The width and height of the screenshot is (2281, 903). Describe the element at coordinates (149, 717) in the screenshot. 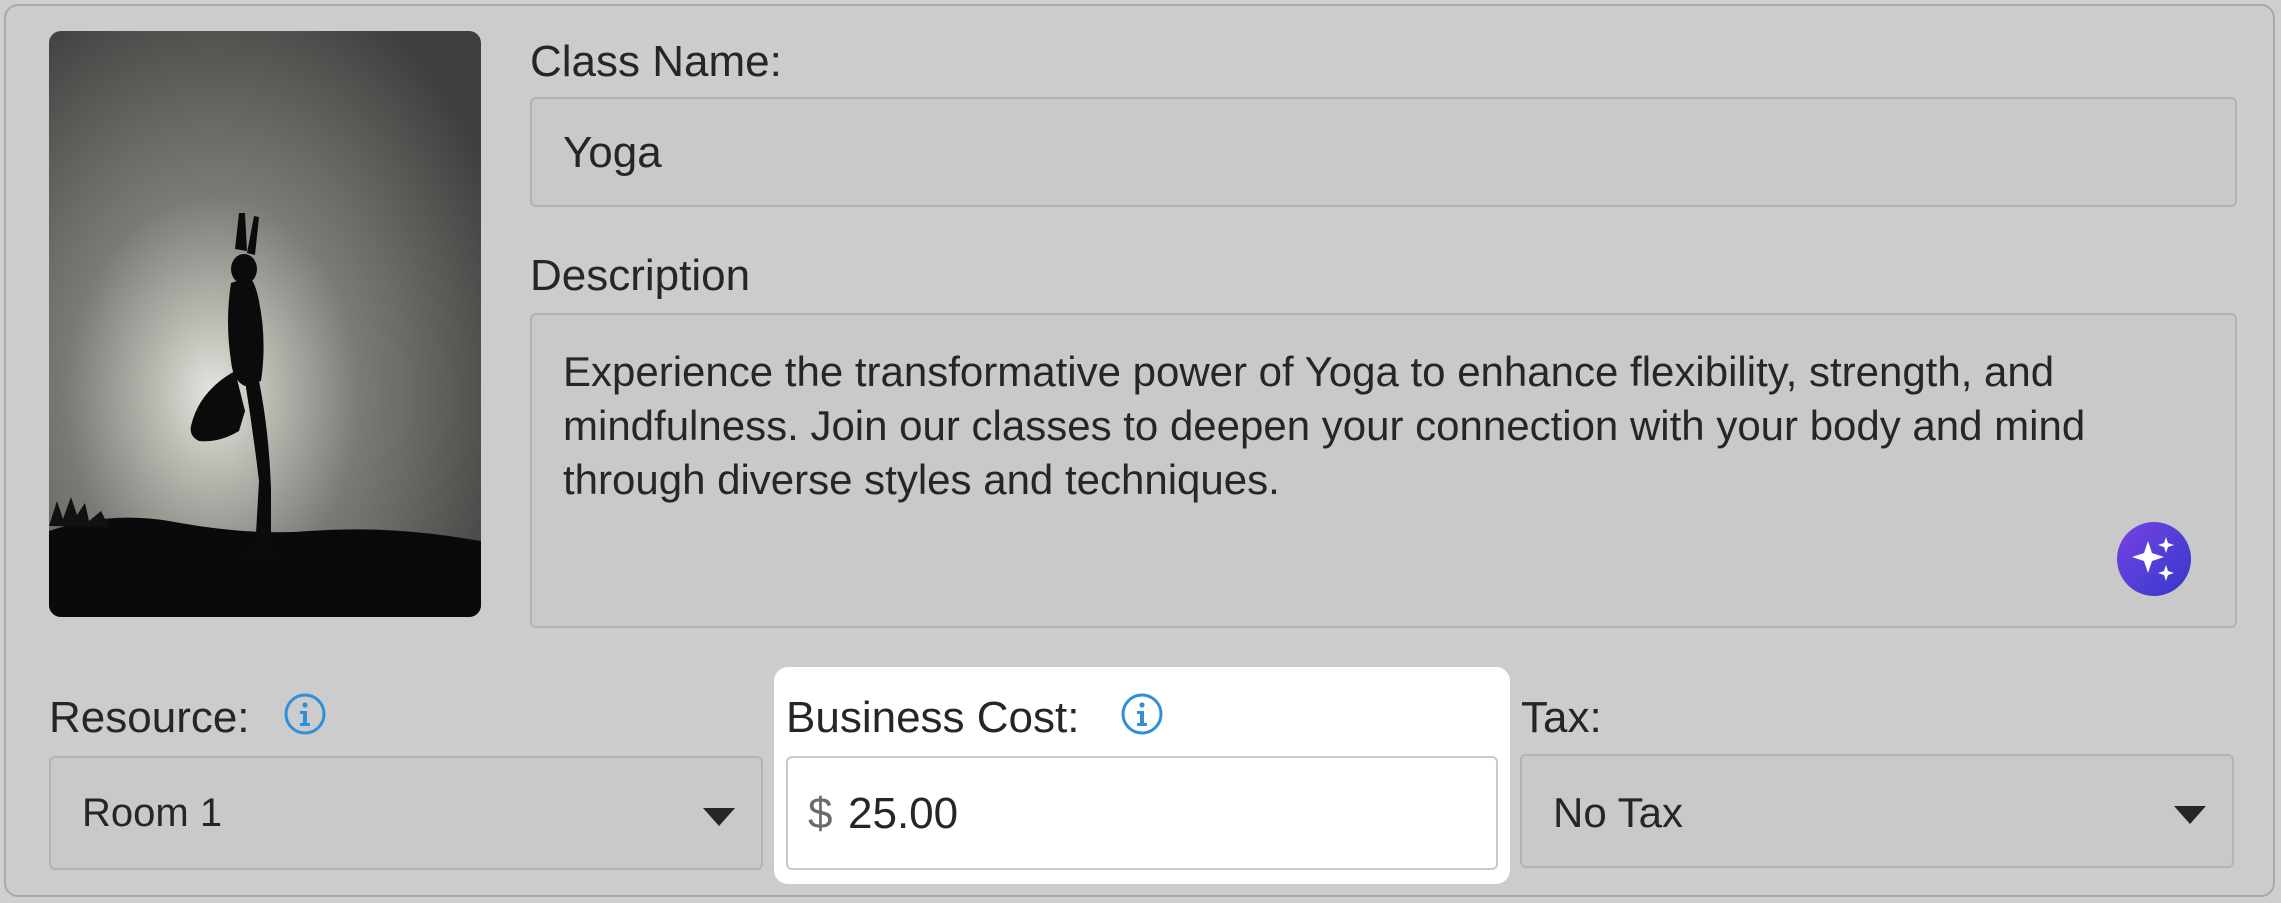

I see `resource-label: Resource:` at that location.